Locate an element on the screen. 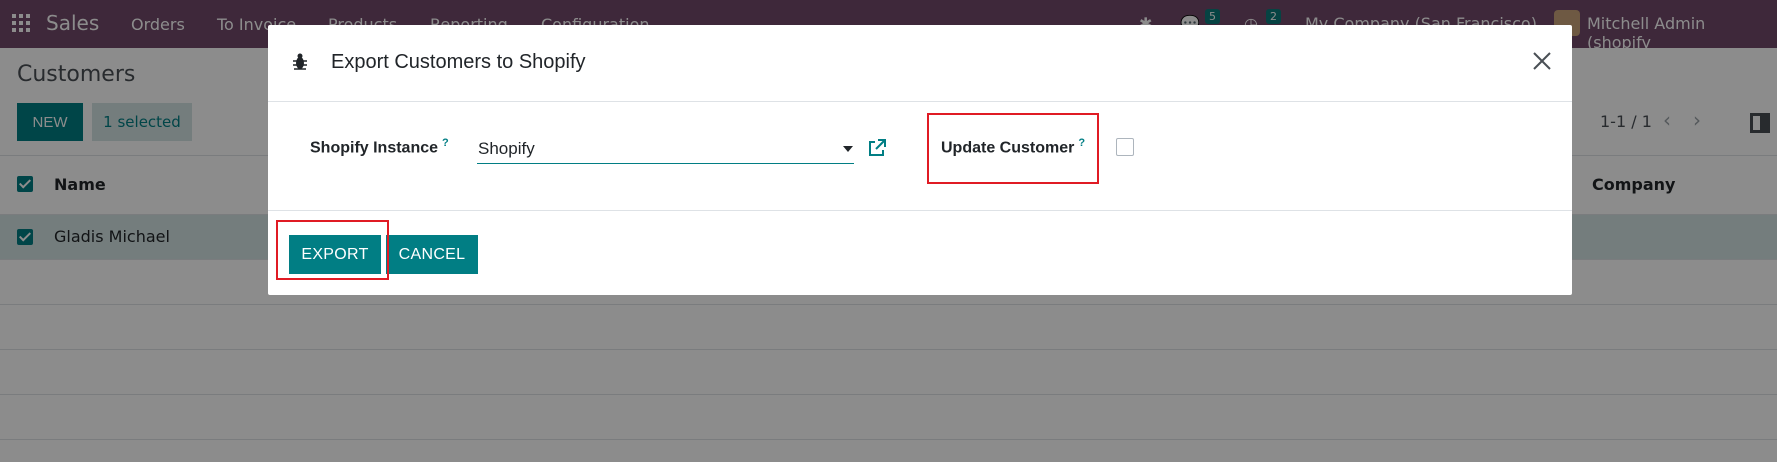 This screenshot has height=462, width=1777. update-customer-checkbox is located at coordinates (1125, 147).